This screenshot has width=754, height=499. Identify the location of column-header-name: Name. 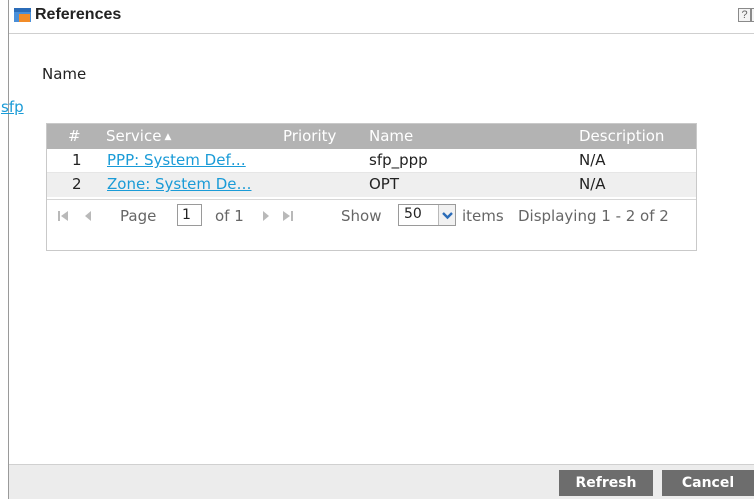
(391, 136).